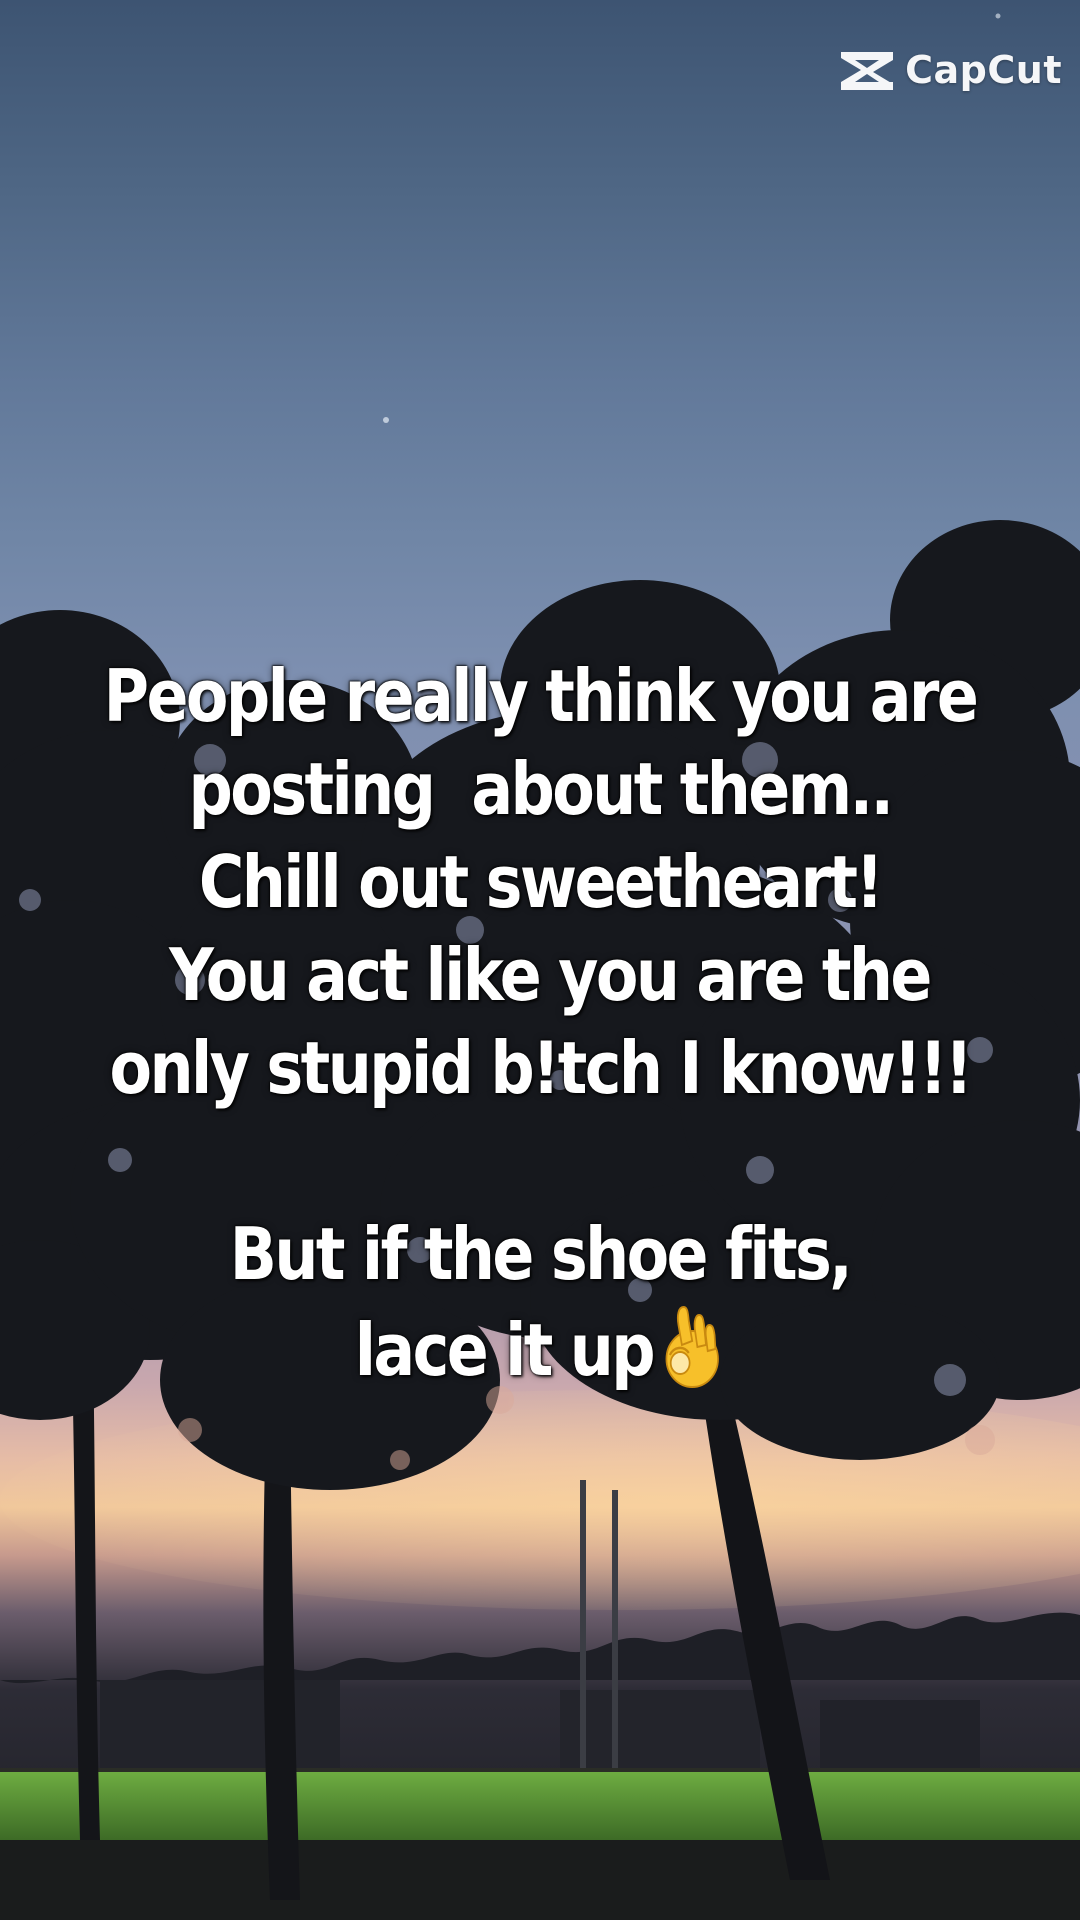  I want to click on caption-line-7: But if the shoe fits,, so click(541, 1254).